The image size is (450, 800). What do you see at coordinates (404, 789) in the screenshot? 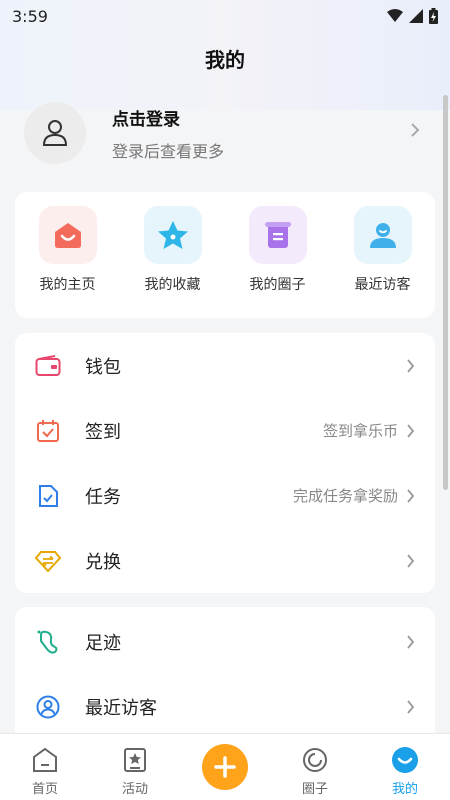
I see `tab-label: 我的` at bounding box center [404, 789].